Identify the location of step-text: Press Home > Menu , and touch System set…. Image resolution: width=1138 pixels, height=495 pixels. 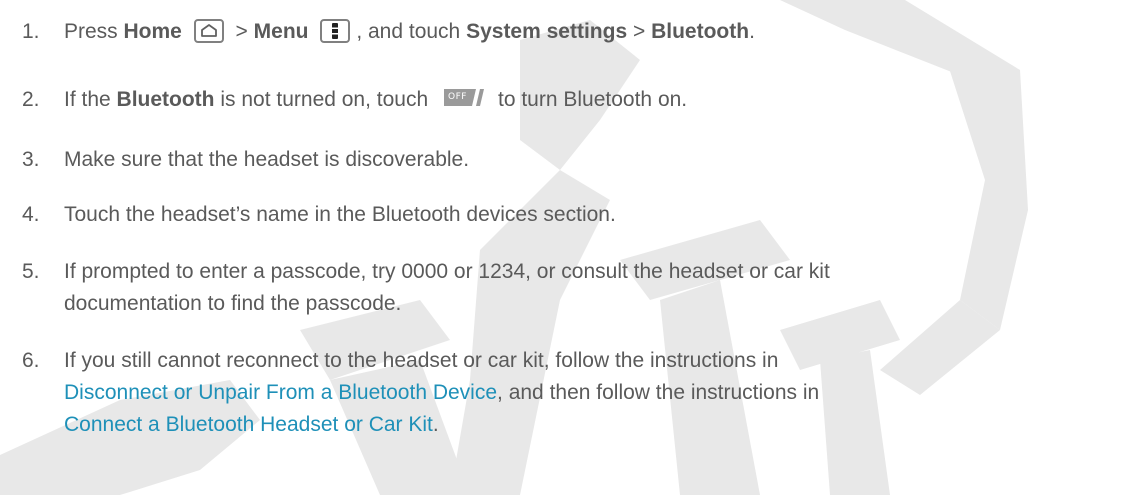
(594, 32).